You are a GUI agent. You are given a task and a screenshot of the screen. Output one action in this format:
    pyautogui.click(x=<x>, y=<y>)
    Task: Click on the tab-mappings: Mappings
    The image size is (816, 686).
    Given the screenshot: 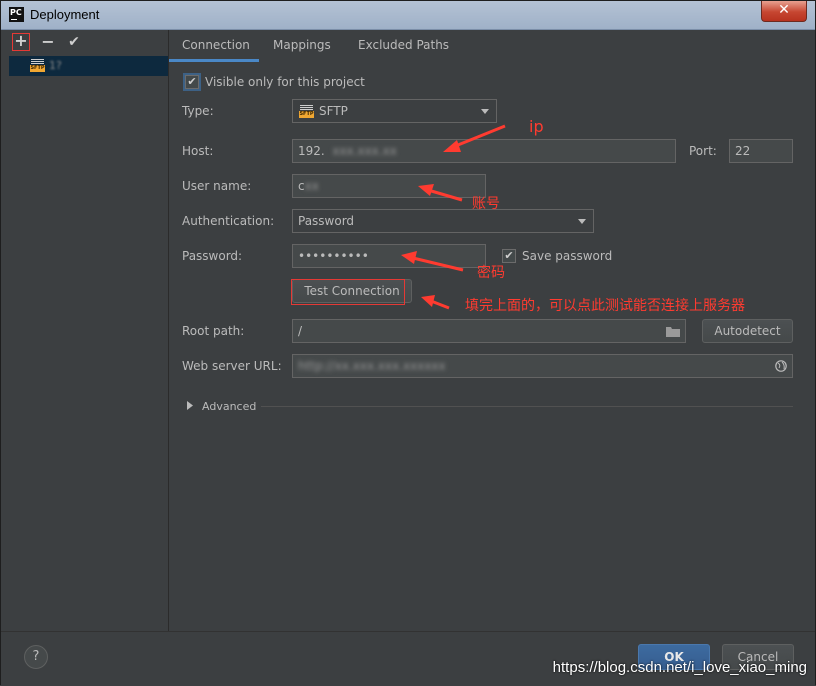 What is the action you would take?
    pyautogui.click(x=302, y=45)
    